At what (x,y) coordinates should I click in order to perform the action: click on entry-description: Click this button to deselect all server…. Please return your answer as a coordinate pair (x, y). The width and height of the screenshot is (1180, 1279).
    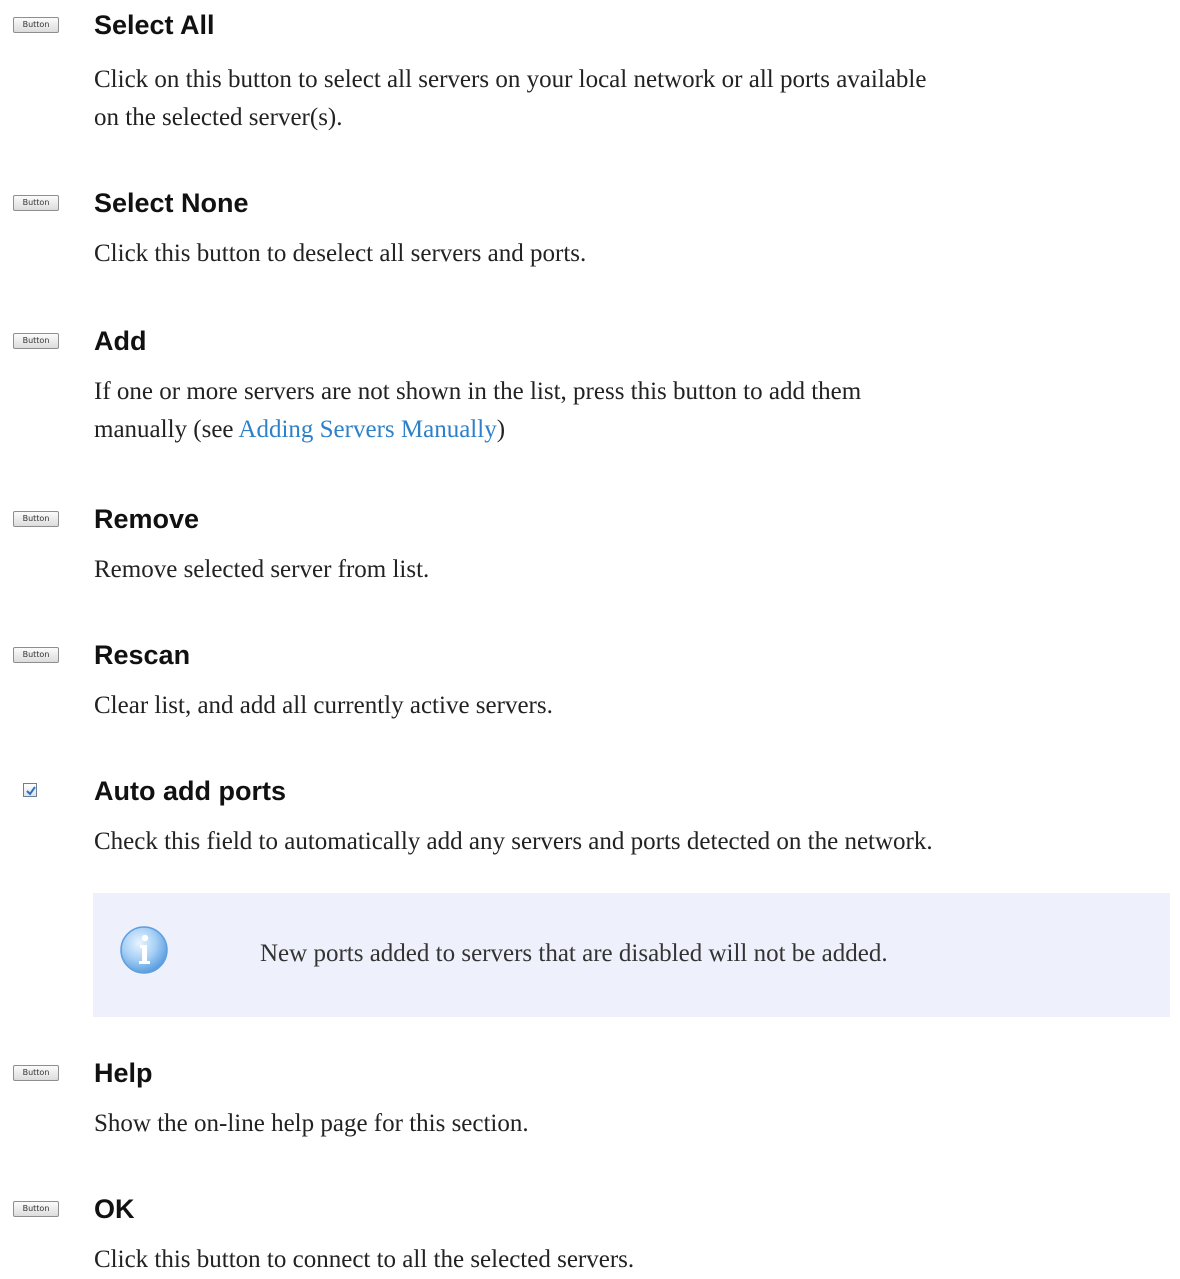
    Looking at the image, I should click on (340, 253).